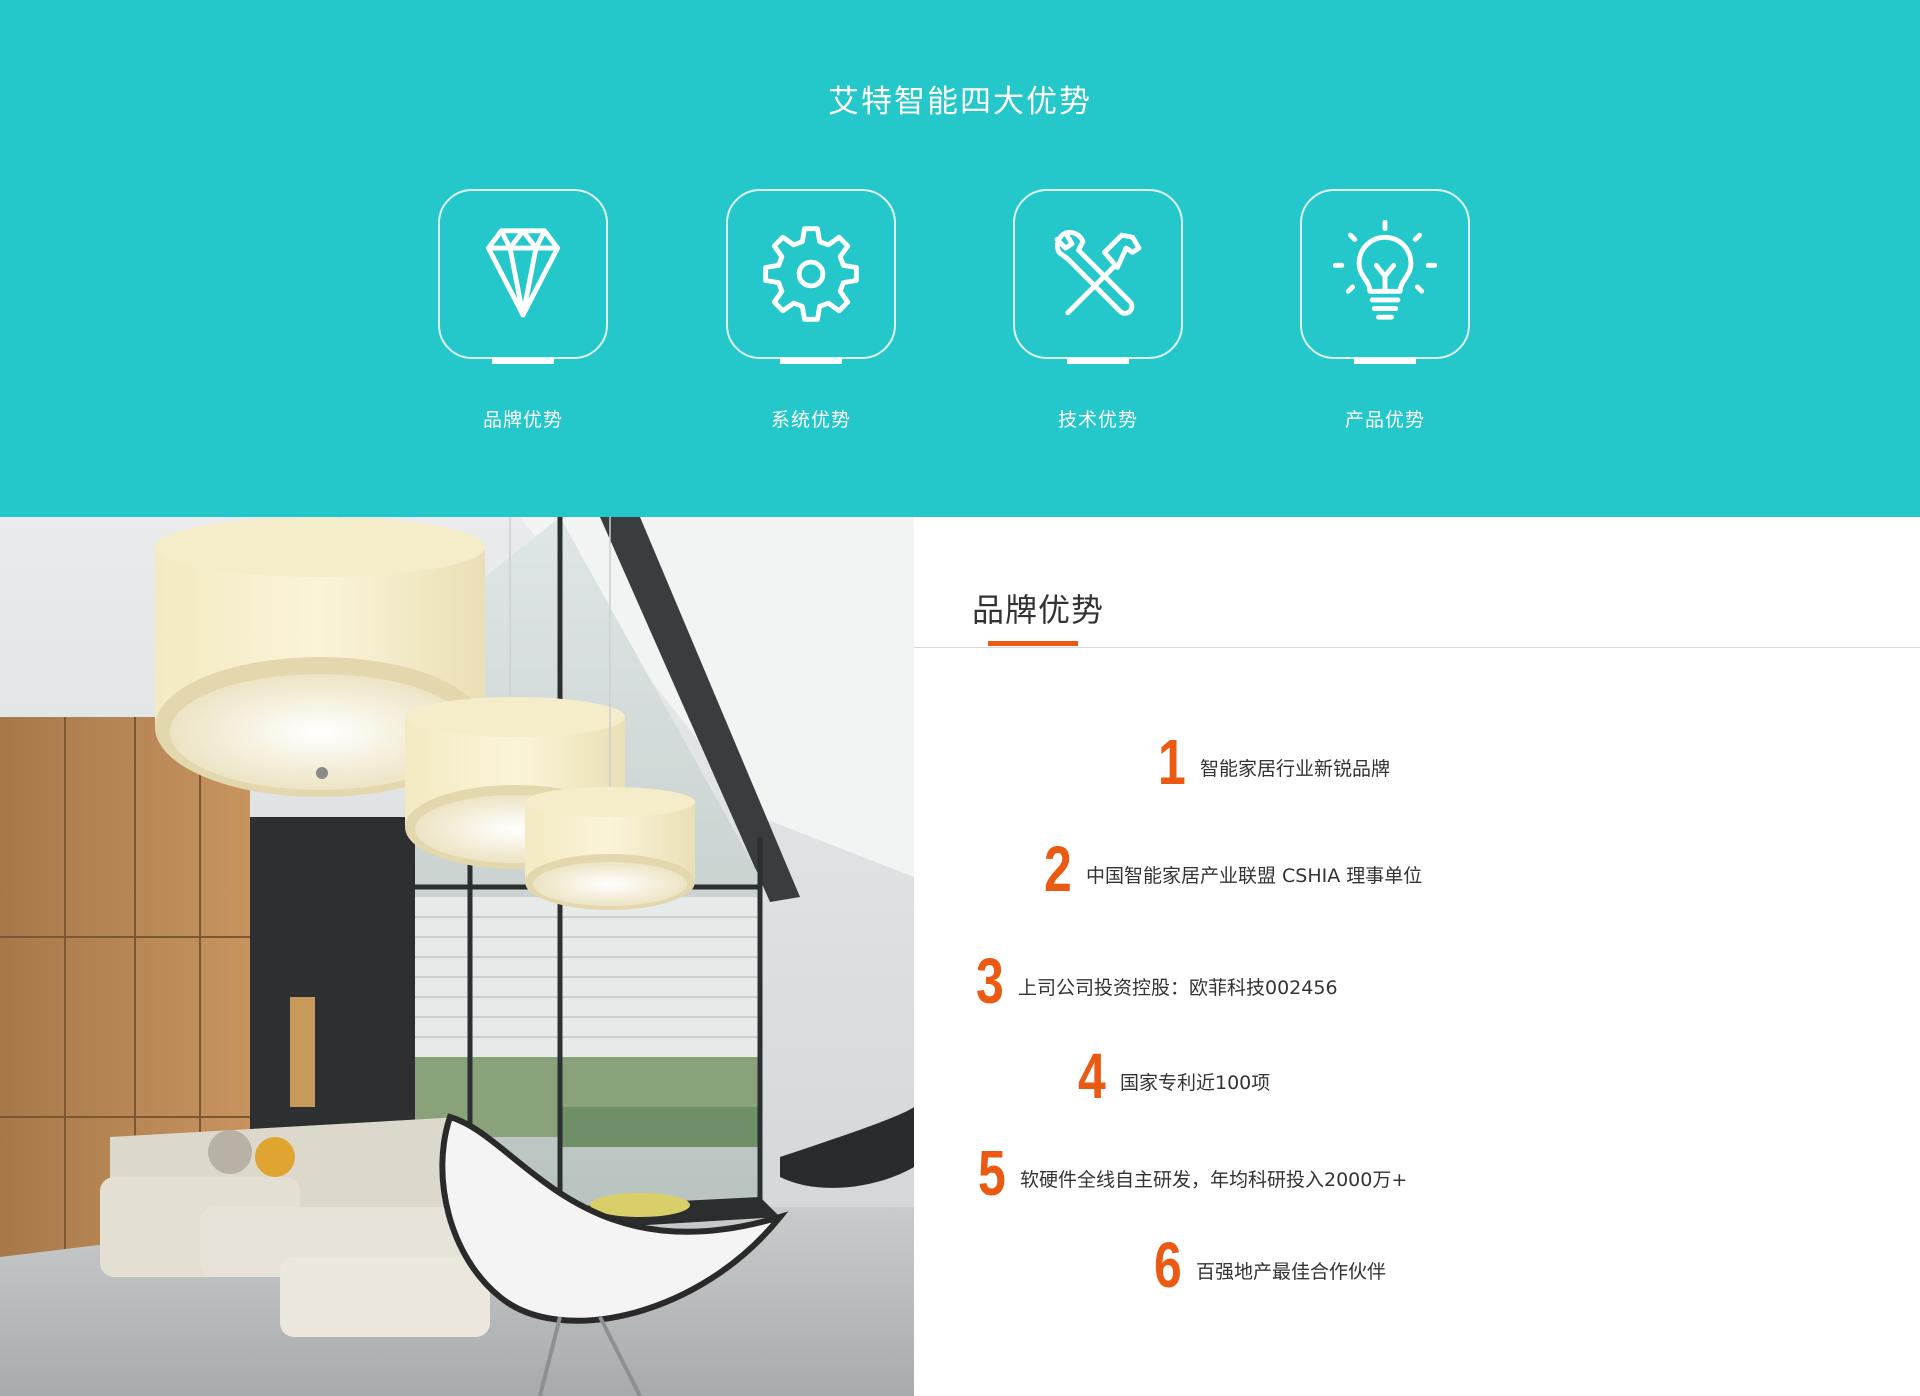 The image size is (1920, 1396). Describe the element at coordinates (1291, 1271) in the screenshot. I see `item-text: 百强地产最佳合作伙伴` at that location.